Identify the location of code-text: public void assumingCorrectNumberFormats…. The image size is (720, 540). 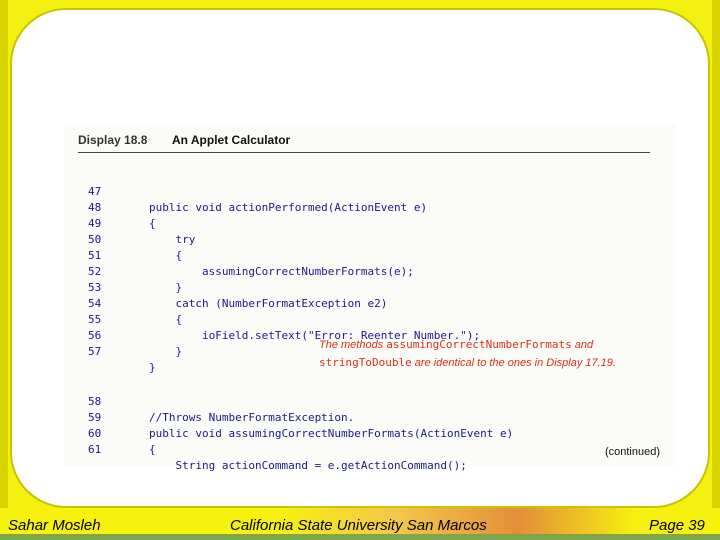
(331, 433).